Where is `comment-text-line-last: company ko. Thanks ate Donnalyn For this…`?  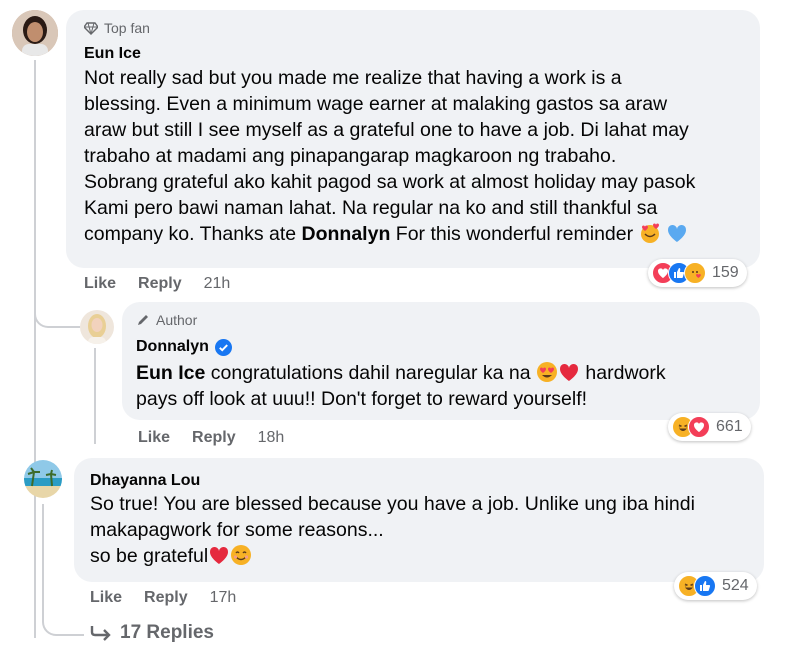
comment-text-line-last: company ko. Thanks ate Donnalyn For this… is located at coordinates (419, 234).